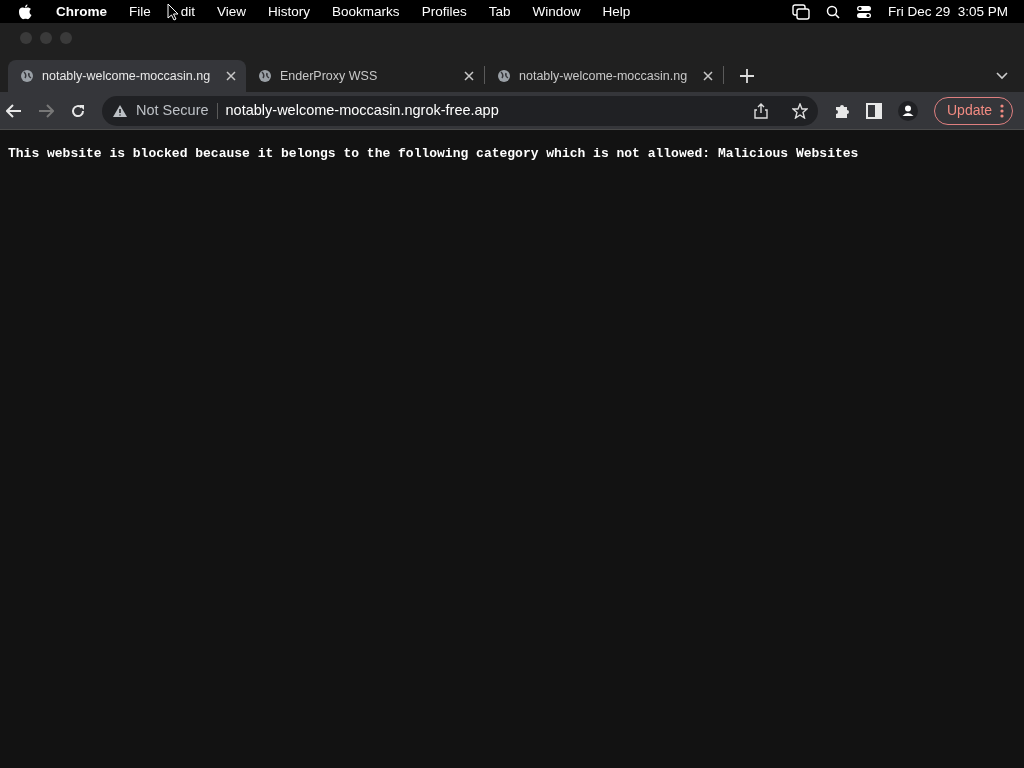  I want to click on forward-arrow-icon, so click(46, 110).